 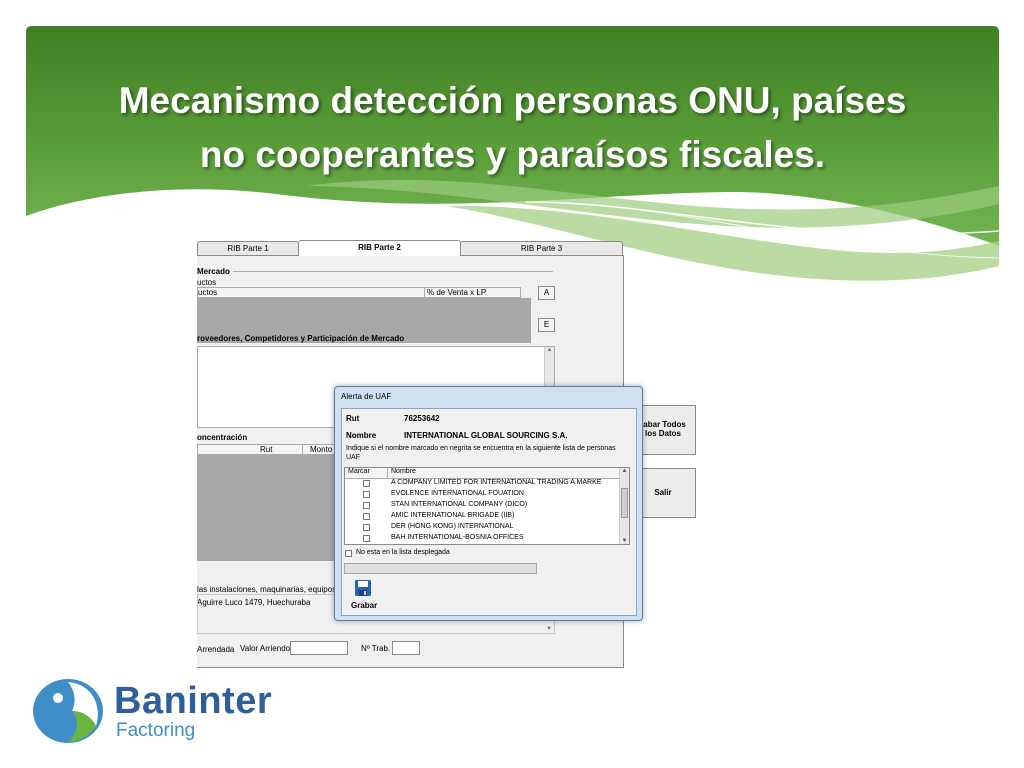 I want to click on productos-label: uctos, so click(x=207, y=282).